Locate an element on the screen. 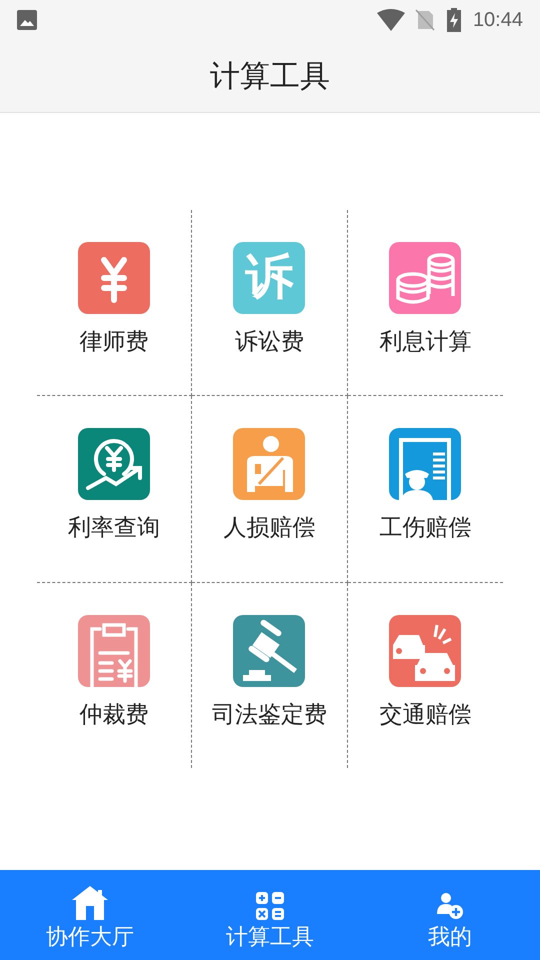  tool-label: 人损赔偿 is located at coordinates (269, 528).